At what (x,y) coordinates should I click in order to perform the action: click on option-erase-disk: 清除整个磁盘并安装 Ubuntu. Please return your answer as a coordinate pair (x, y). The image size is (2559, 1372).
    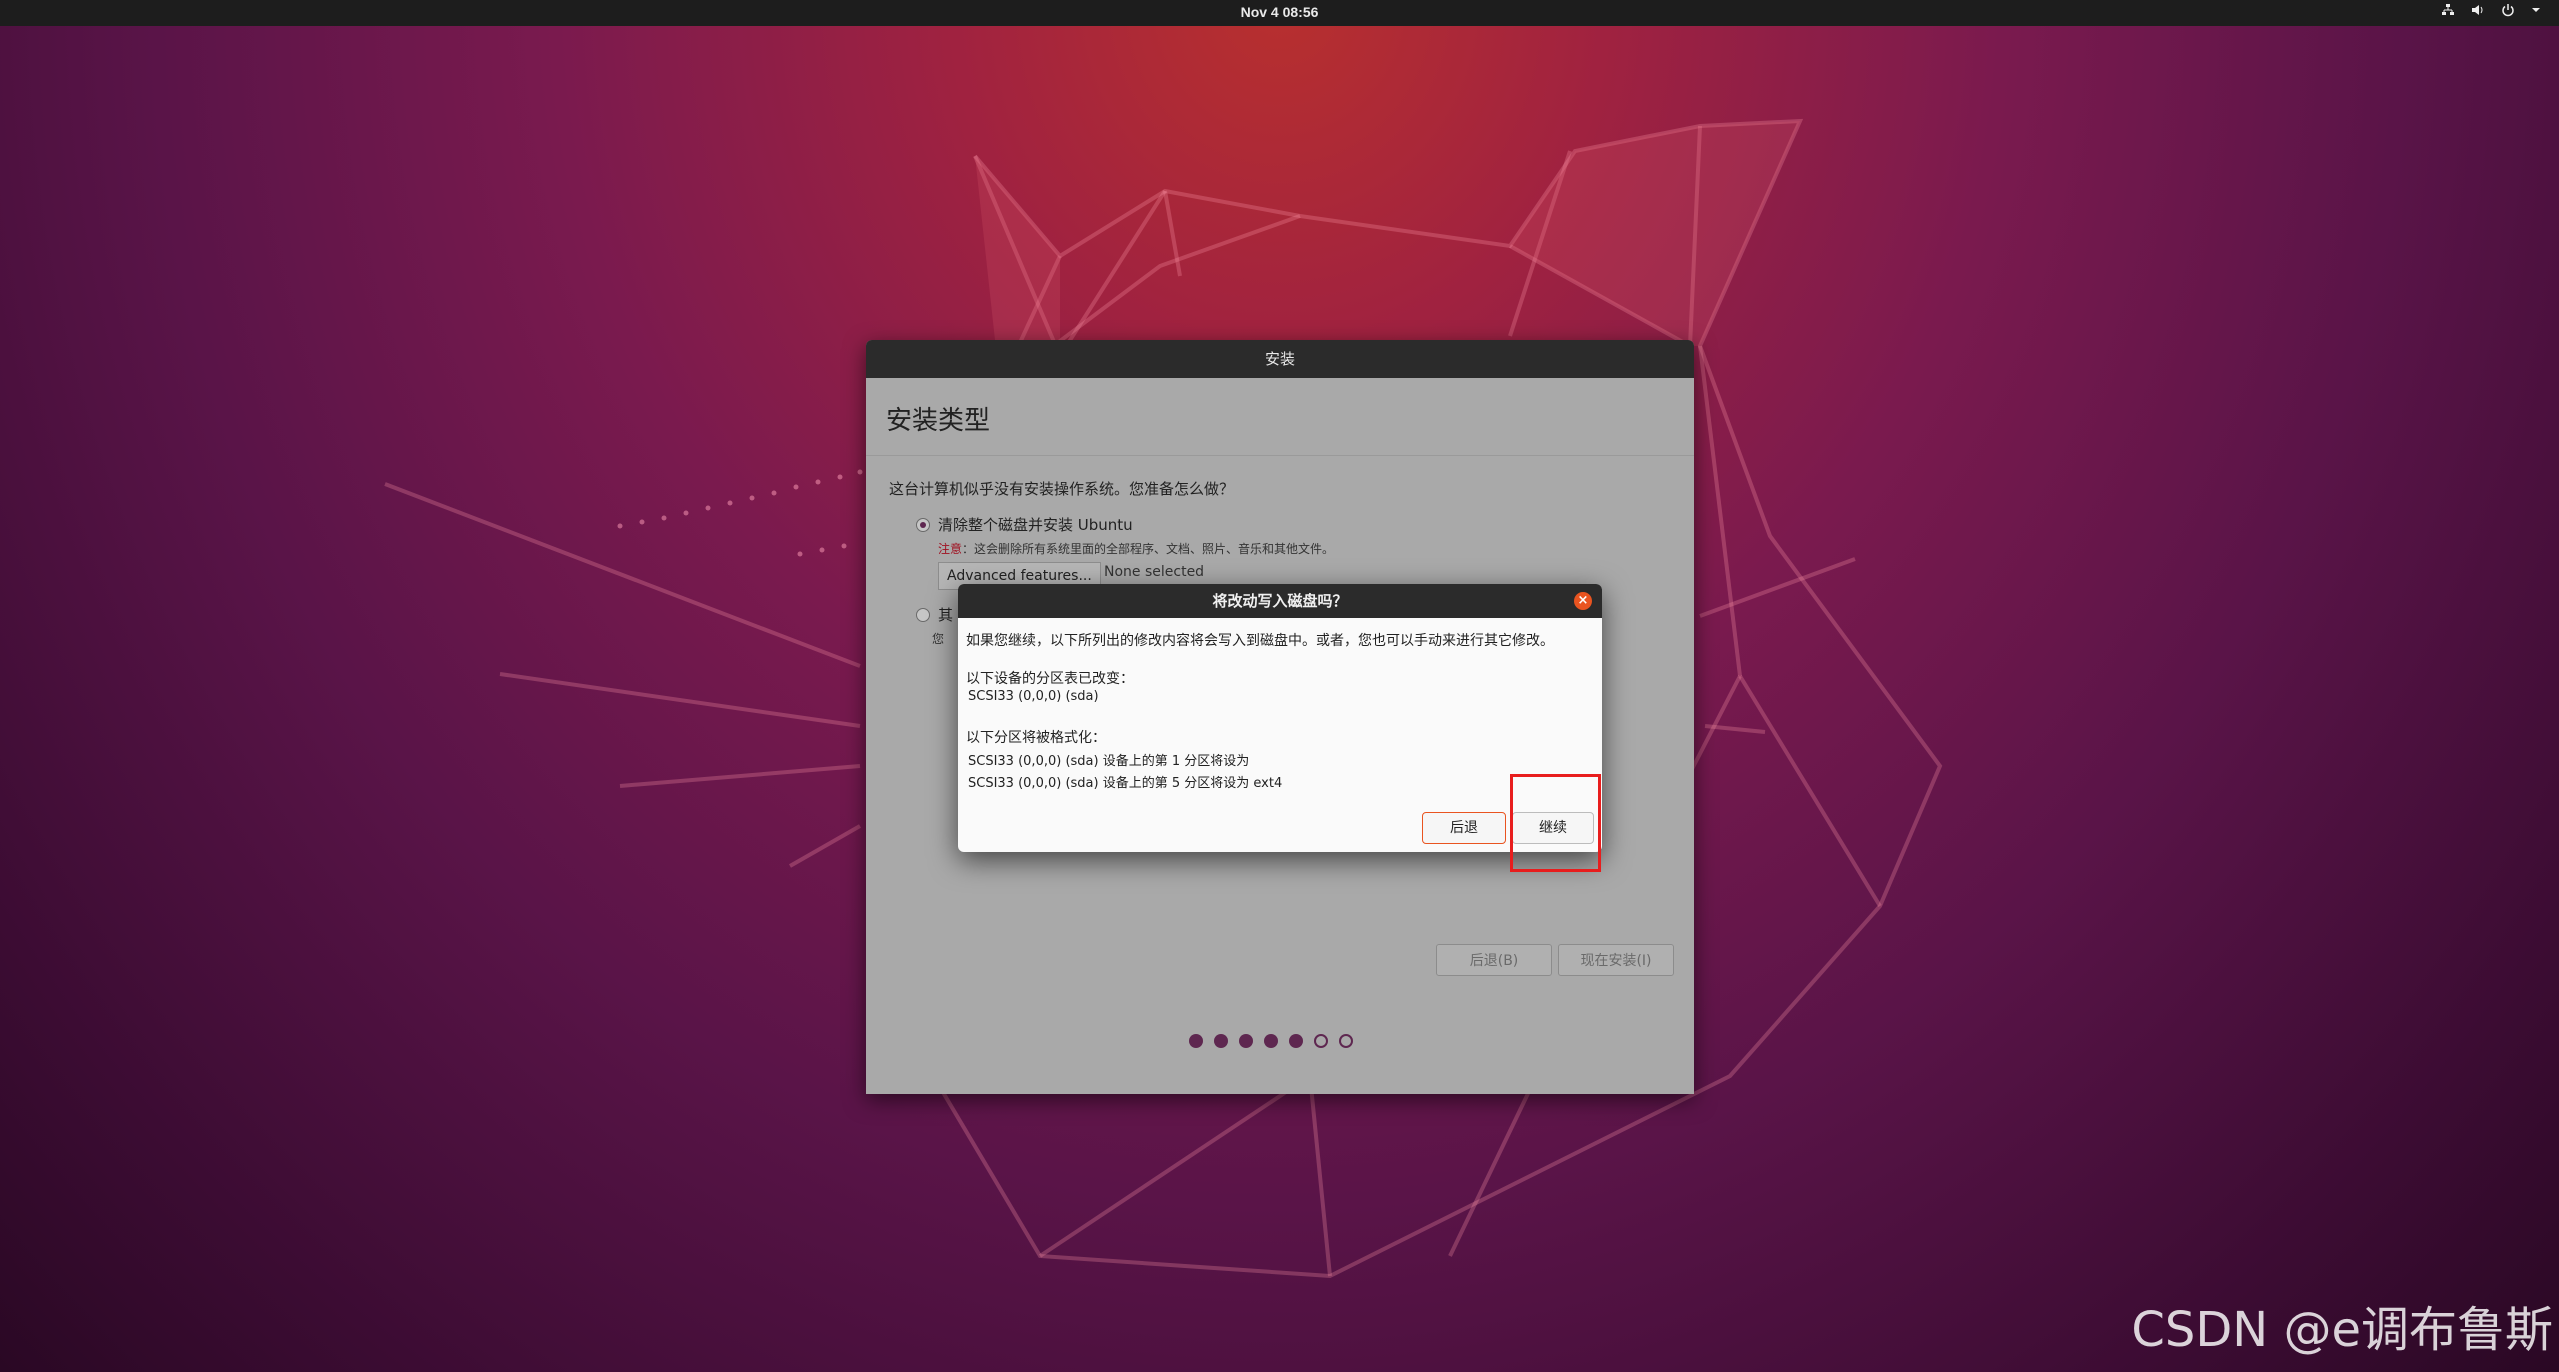
    Looking at the image, I should click on (1024, 524).